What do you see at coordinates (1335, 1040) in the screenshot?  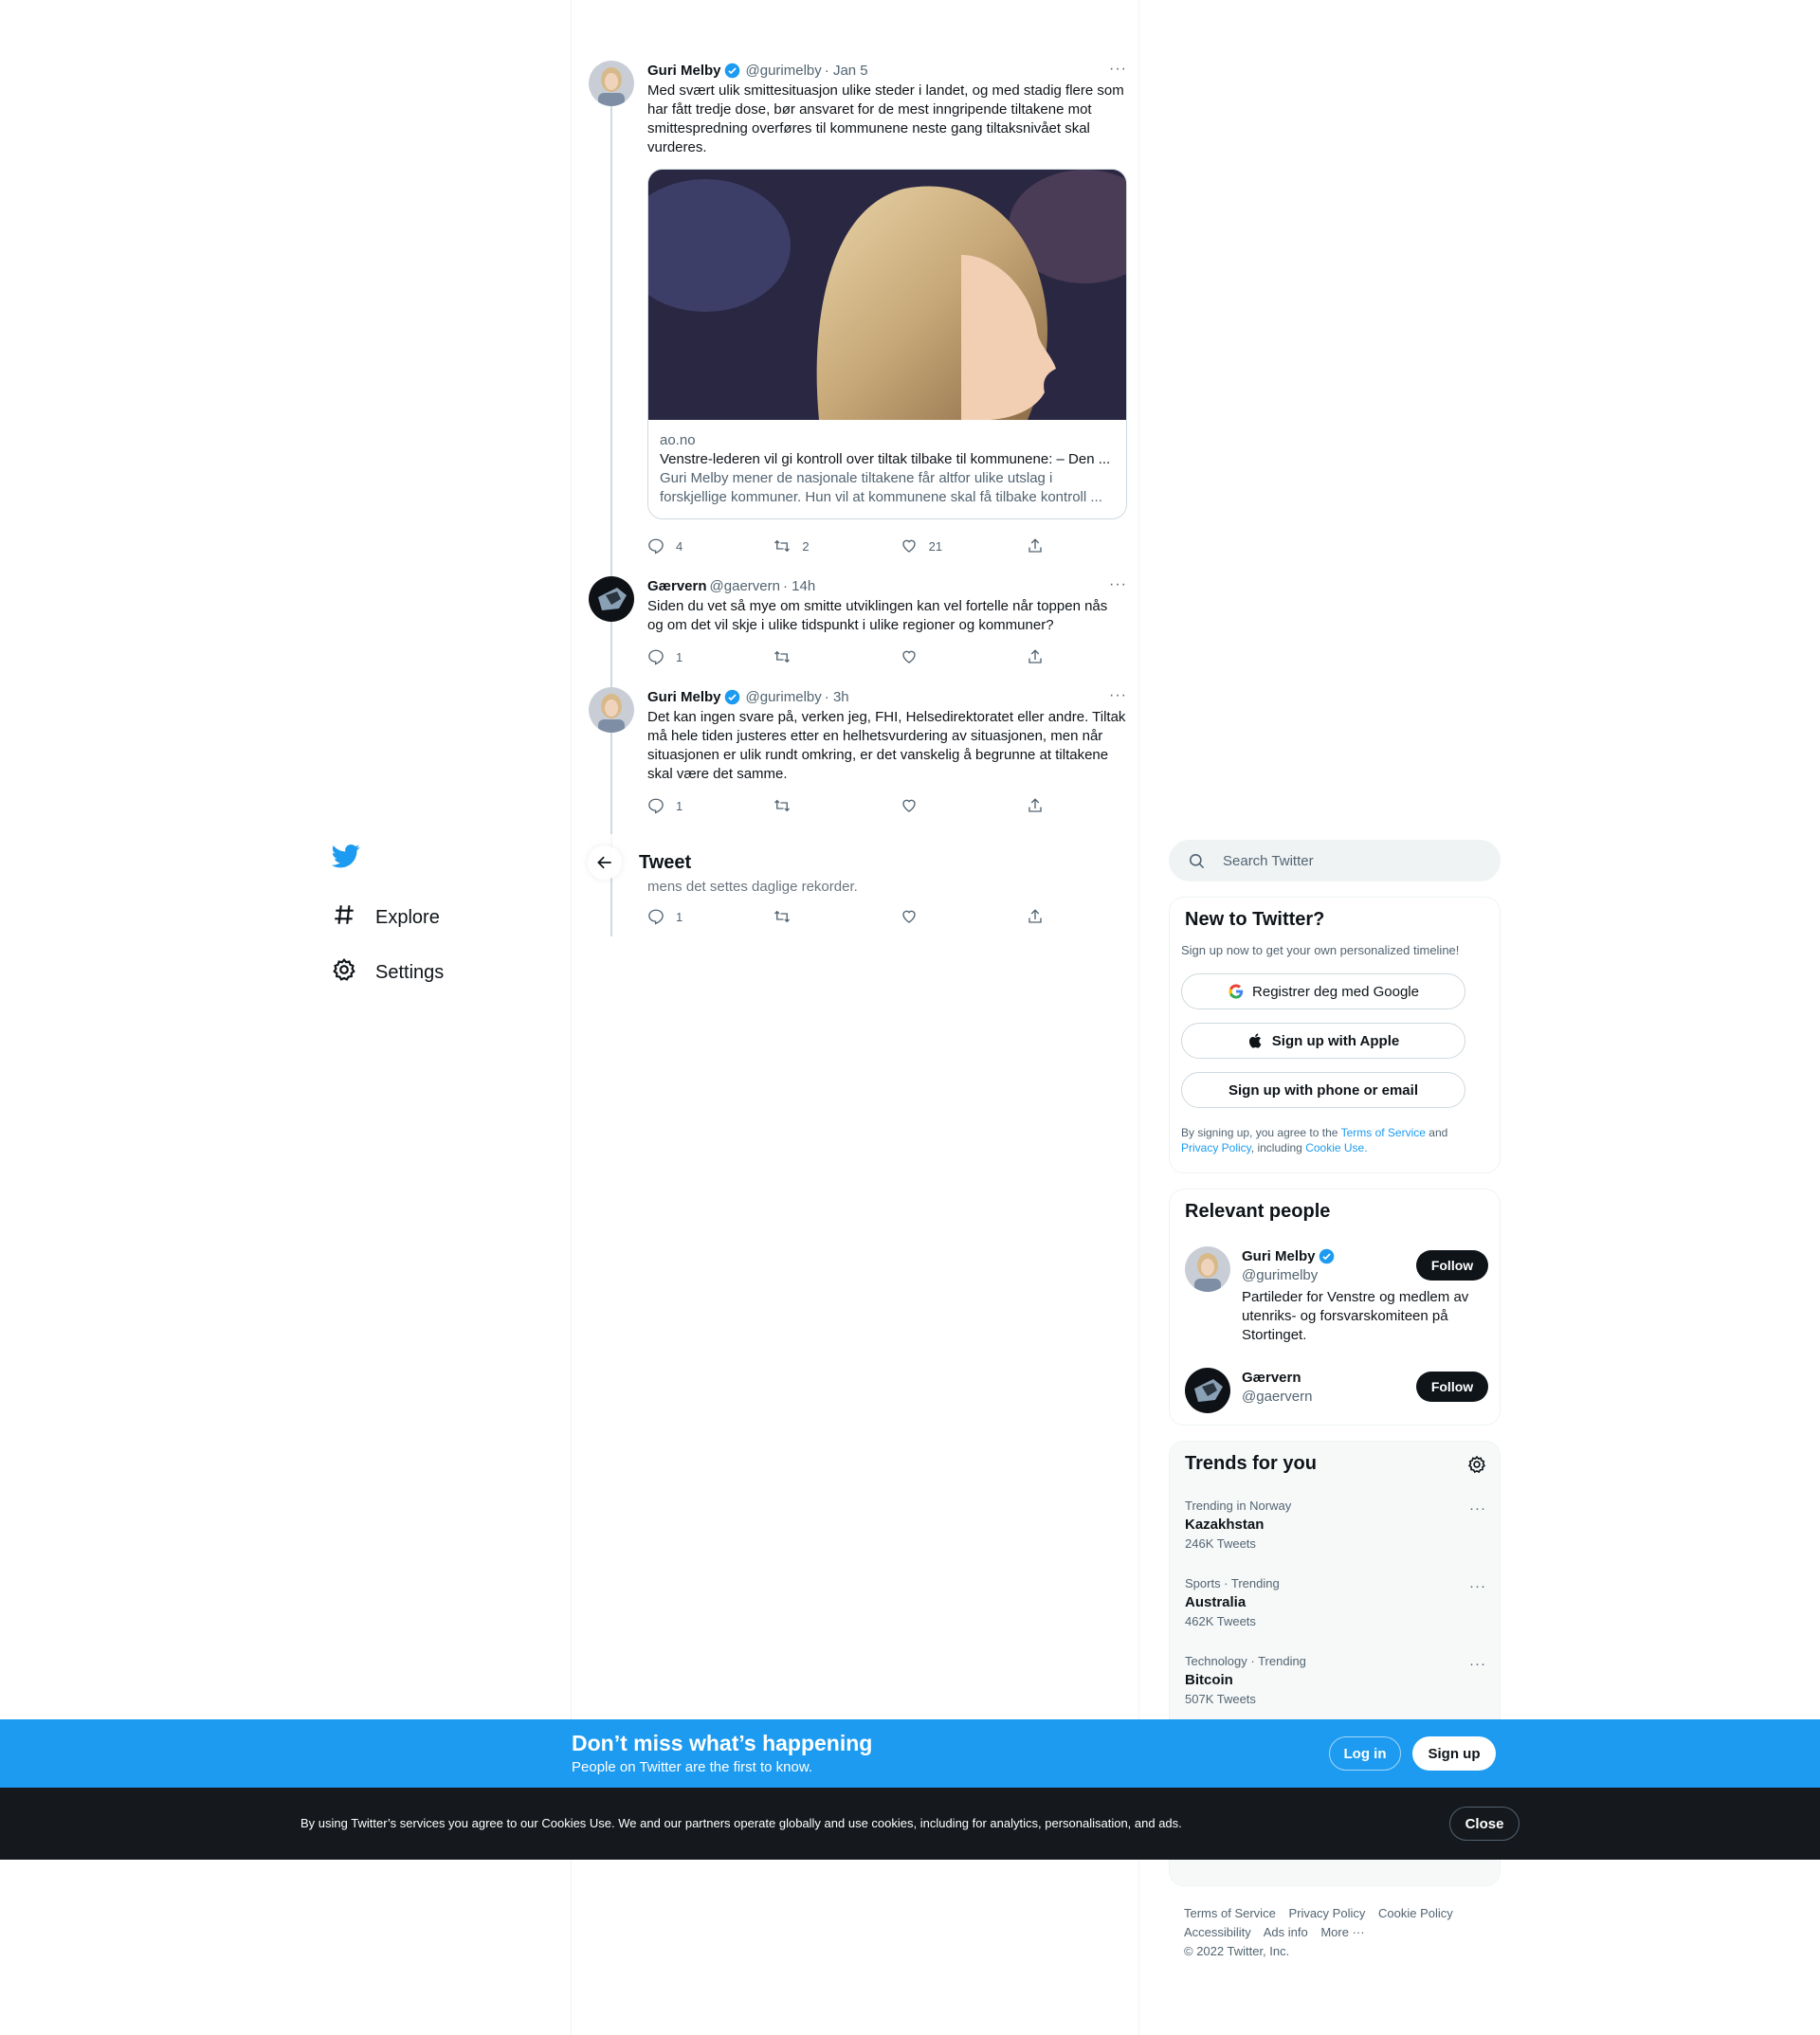 I see `apple-signup-label: Sign up with Apple` at bounding box center [1335, 1040].